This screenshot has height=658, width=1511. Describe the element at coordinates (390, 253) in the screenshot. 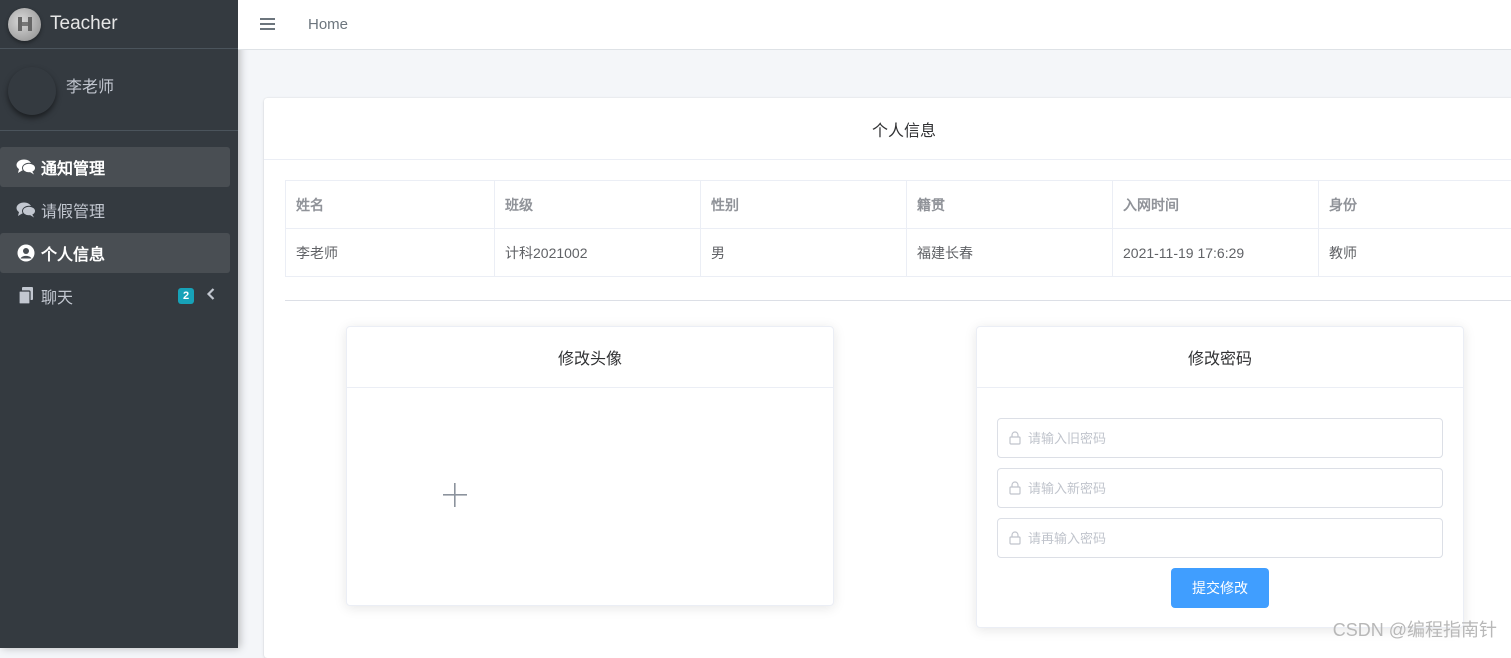

I see `table-cell: 李老师` at that location.